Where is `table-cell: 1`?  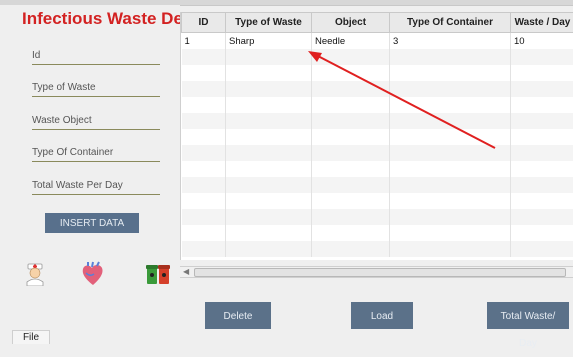 table-cell: 1 is located at coordinates (204, 41).